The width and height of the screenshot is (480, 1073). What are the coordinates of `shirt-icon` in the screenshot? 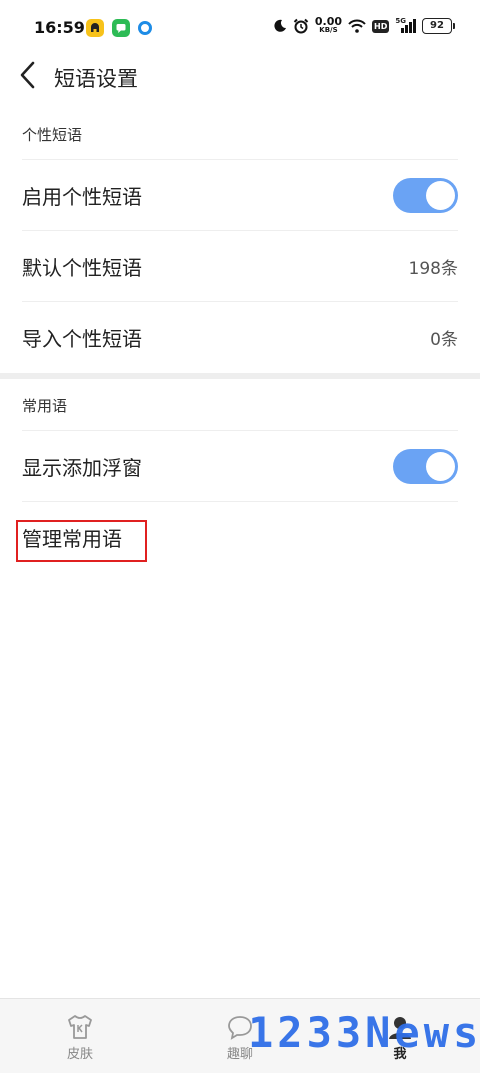 It's located at (80, 1027).